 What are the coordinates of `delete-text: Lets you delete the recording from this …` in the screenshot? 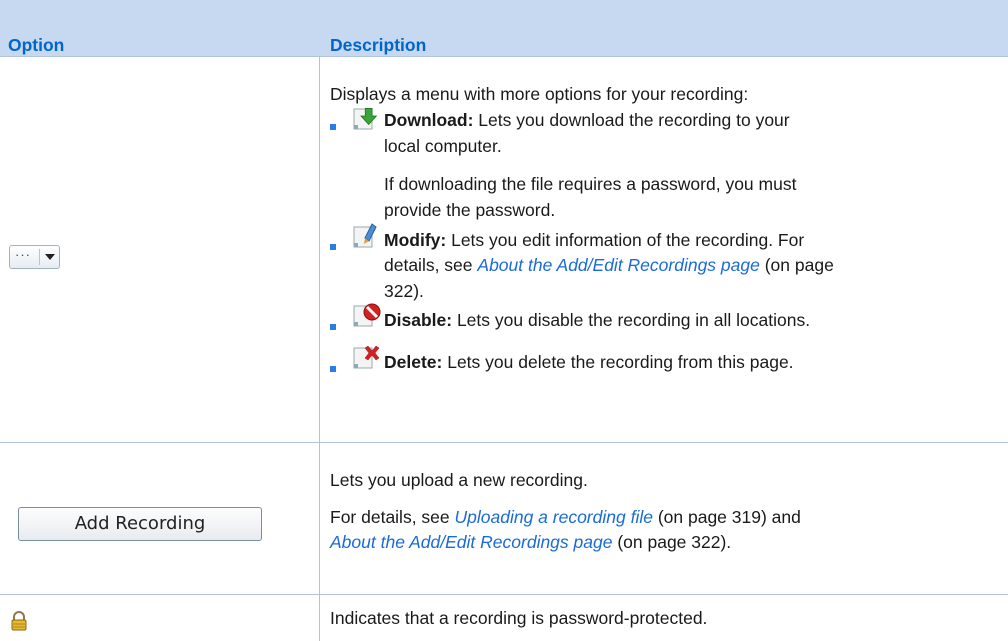 It's located at (618, 362).